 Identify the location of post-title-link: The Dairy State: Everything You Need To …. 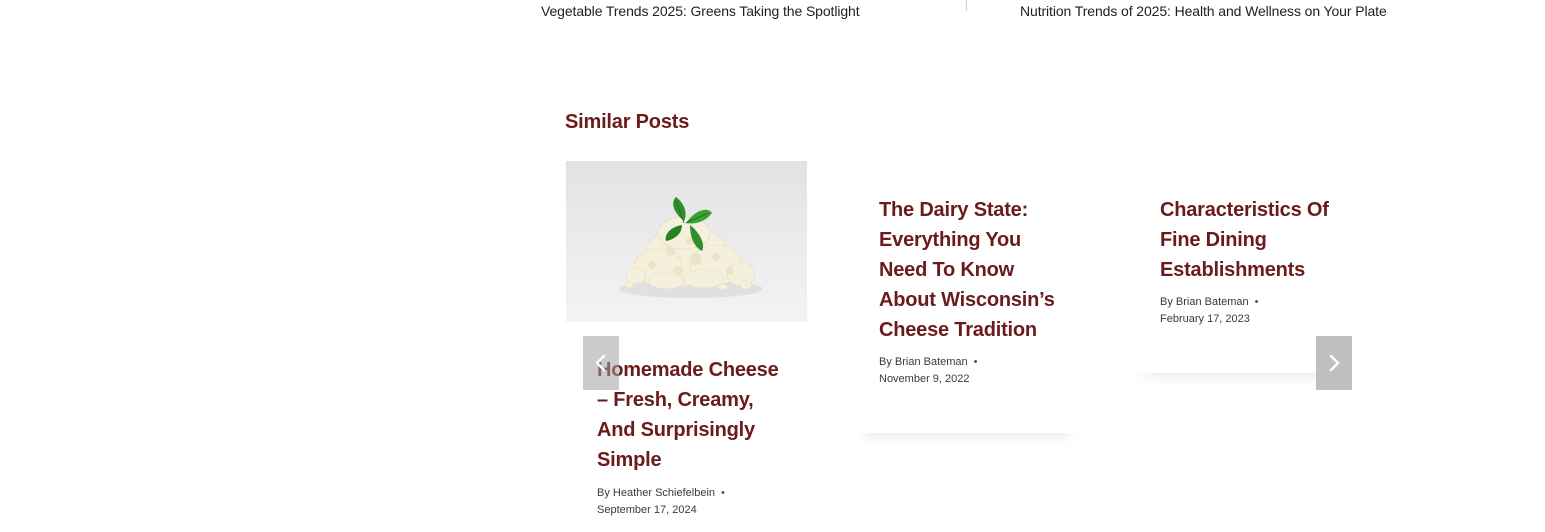
(971, 270).